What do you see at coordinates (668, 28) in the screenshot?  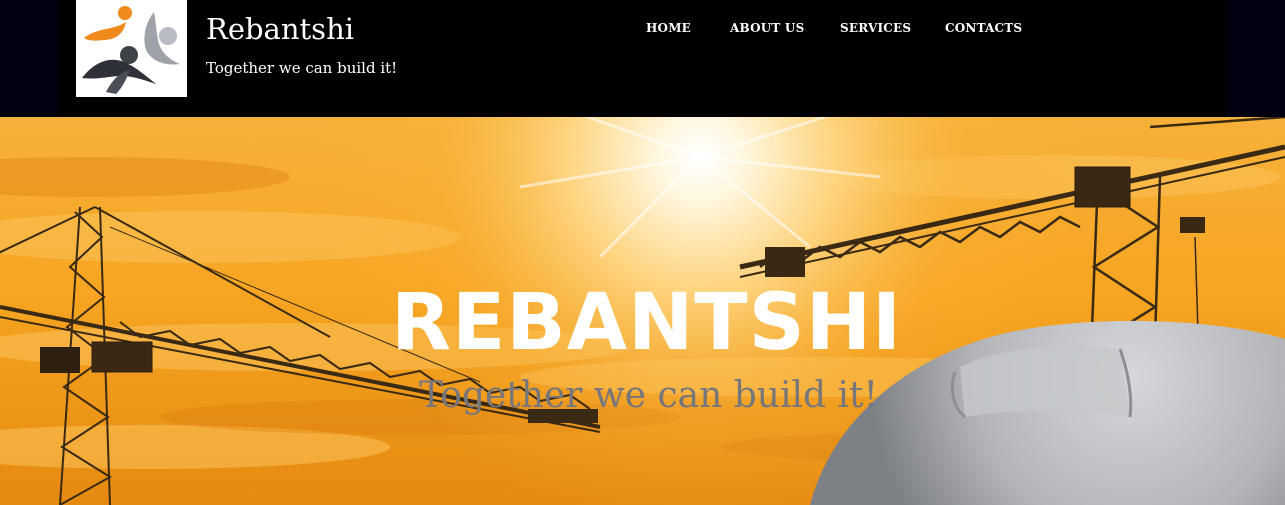 I see `nav-home: HOME` at bounding box center [668, 28].